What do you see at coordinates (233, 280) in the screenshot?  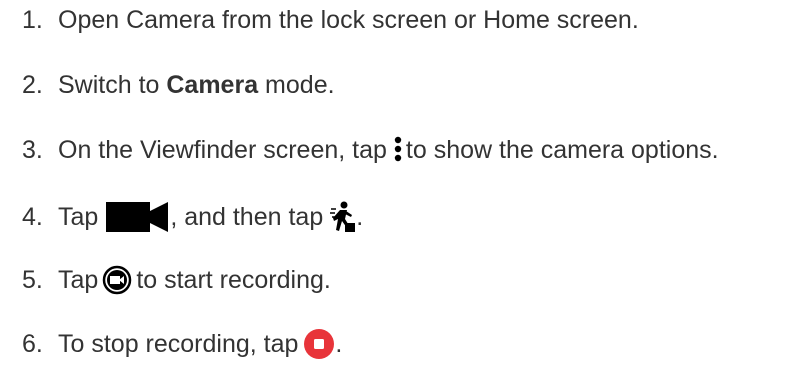 I see `step-text-post: to start recording.` at bounding box center [233, 280].